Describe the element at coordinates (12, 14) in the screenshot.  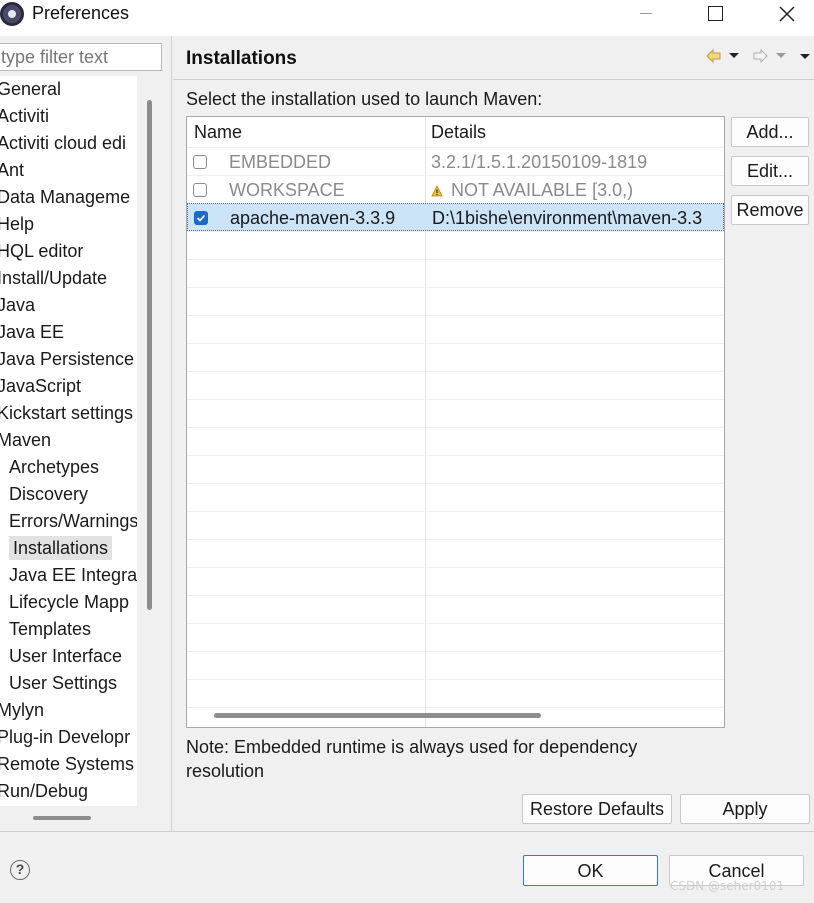
I see `app-gear-icon` at that location.